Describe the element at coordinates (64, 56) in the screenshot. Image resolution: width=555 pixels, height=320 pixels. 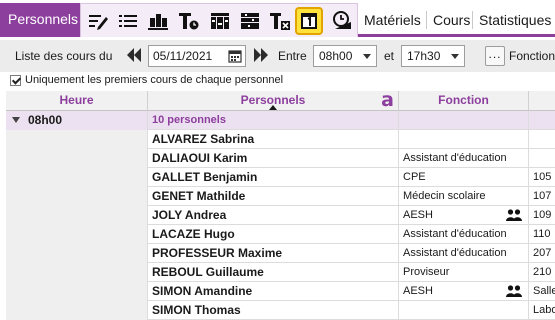
I see `course-list-label: Liste des cours du` at that location.